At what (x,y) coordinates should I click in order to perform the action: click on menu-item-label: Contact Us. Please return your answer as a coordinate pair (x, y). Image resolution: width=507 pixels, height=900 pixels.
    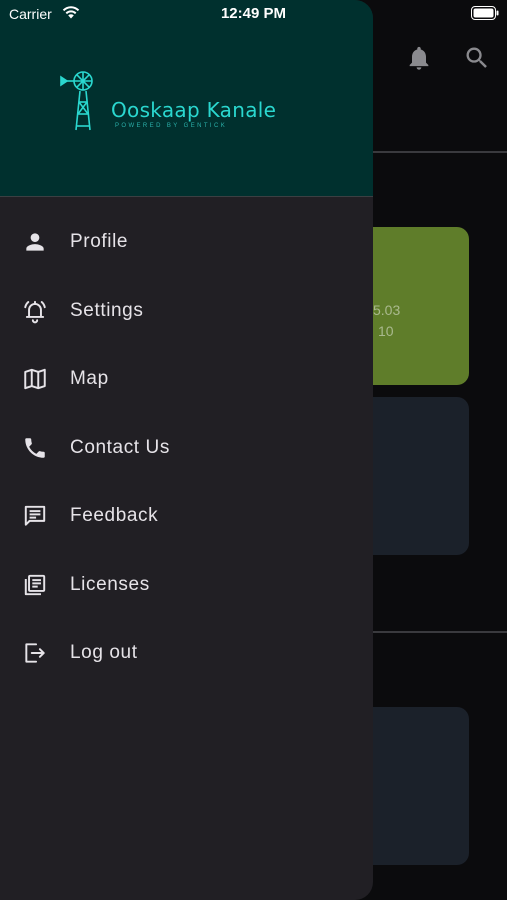
    Looking at the image, I should click on (120, 447).